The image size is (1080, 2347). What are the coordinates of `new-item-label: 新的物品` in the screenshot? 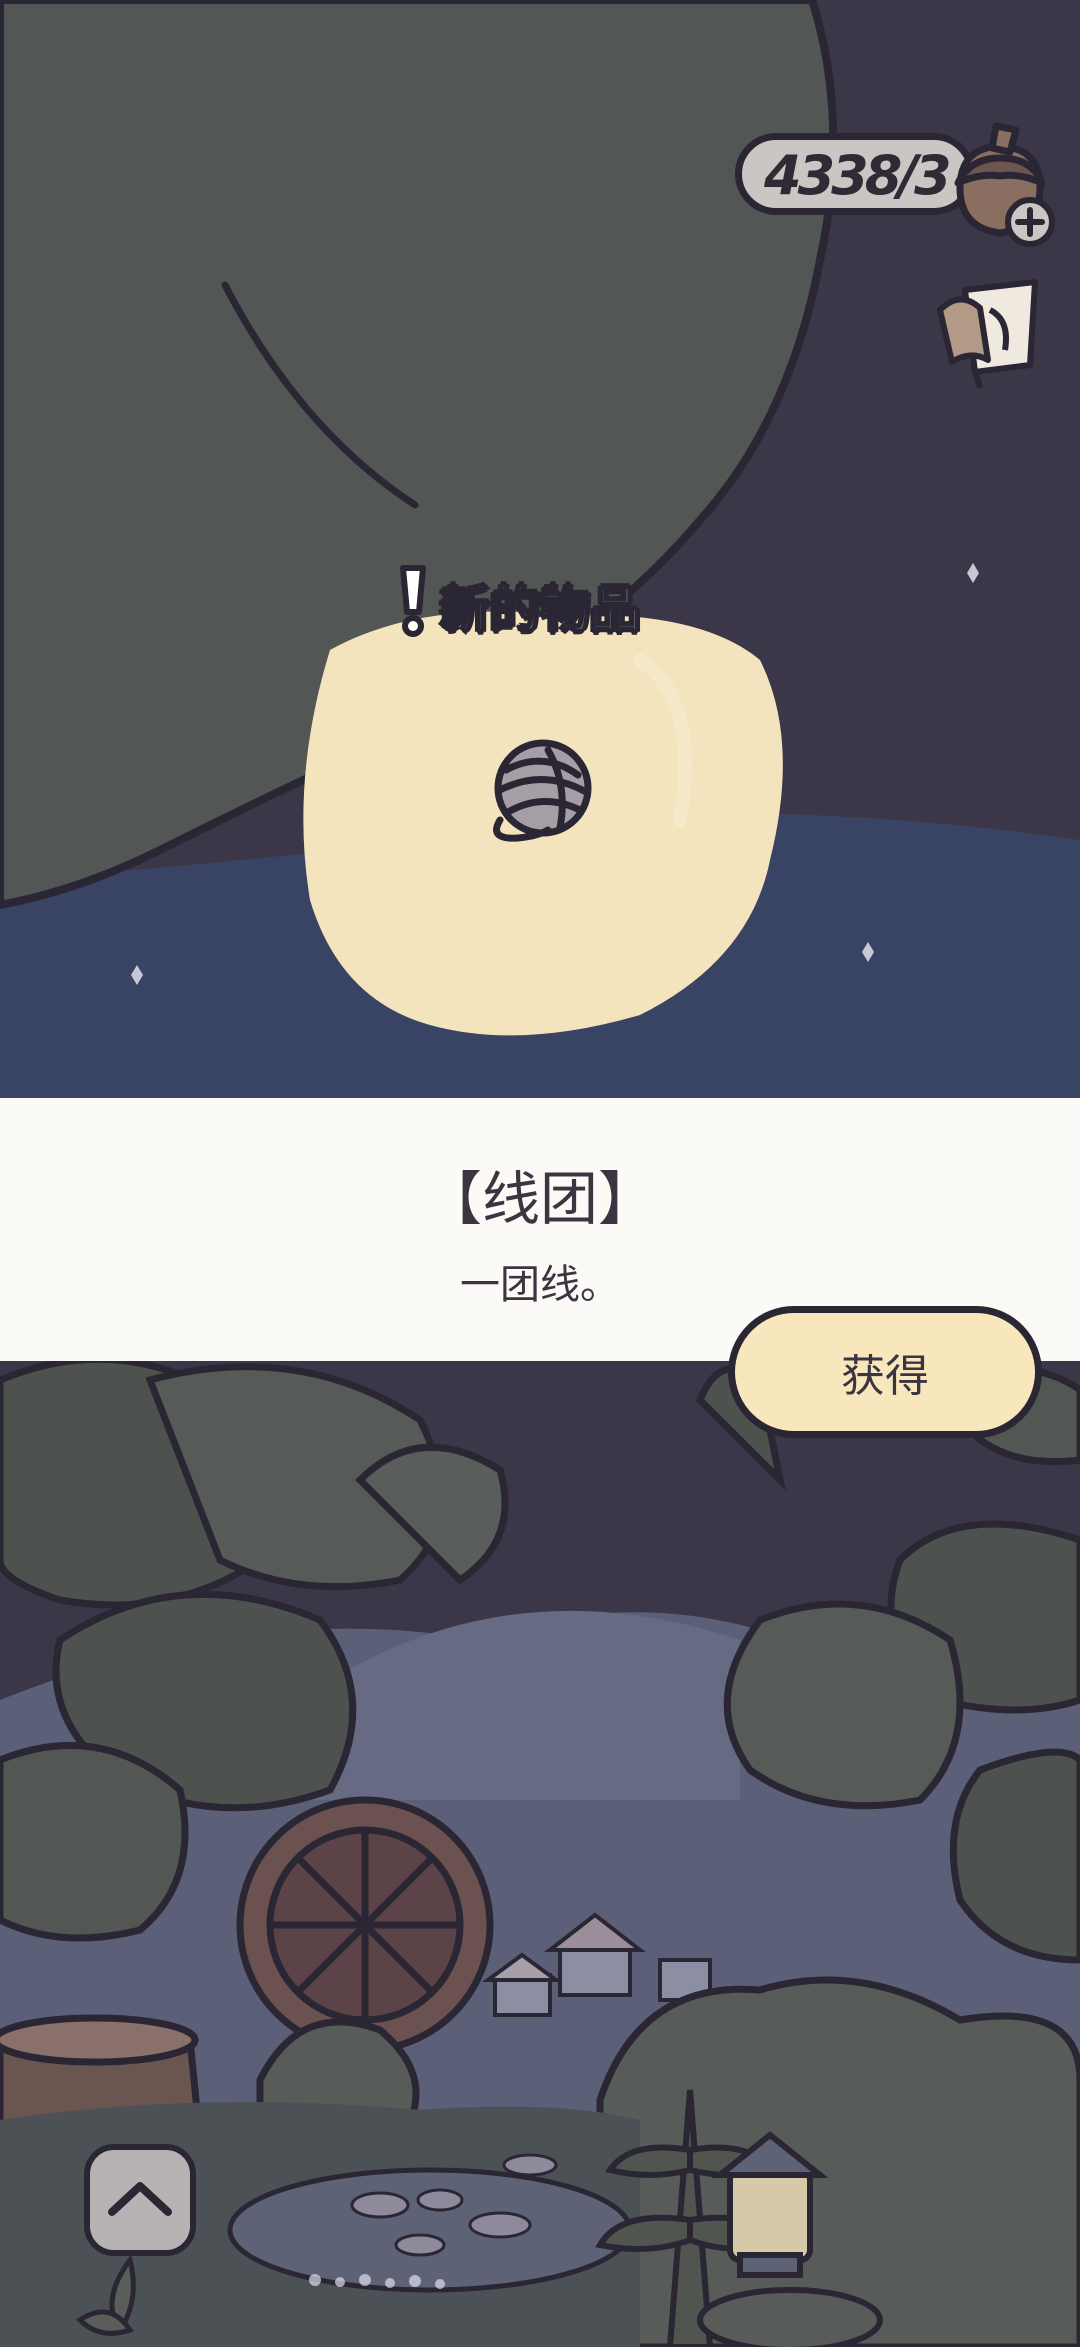 It's located at (540, 610).